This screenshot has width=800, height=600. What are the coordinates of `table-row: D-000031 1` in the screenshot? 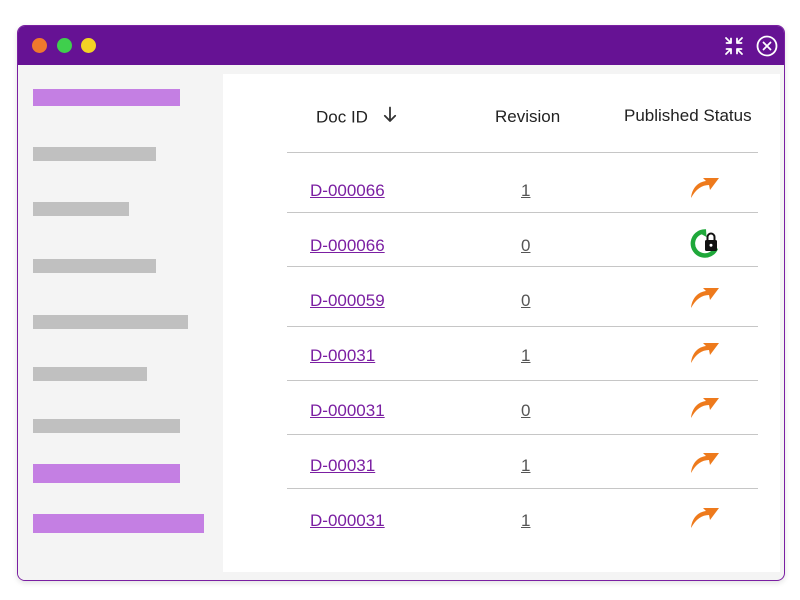 It's located at (522, 521).